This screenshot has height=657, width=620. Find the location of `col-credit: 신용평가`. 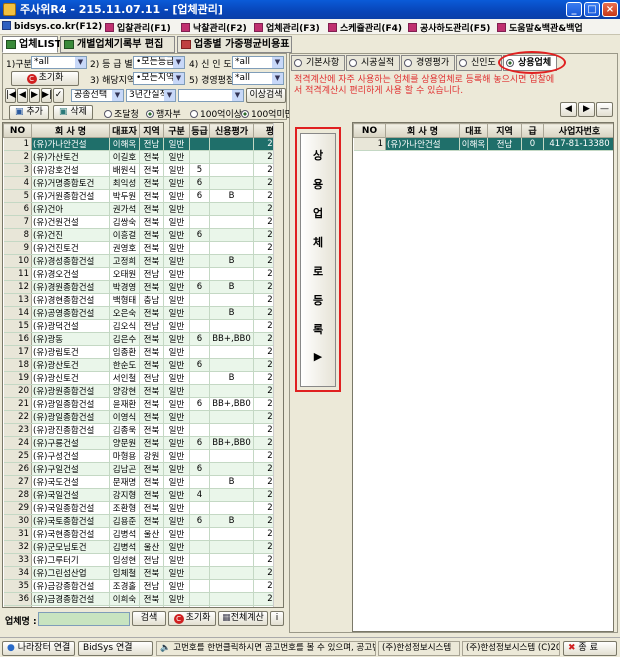

col-credit: 신용평가 is located at coordinates (231, 130).